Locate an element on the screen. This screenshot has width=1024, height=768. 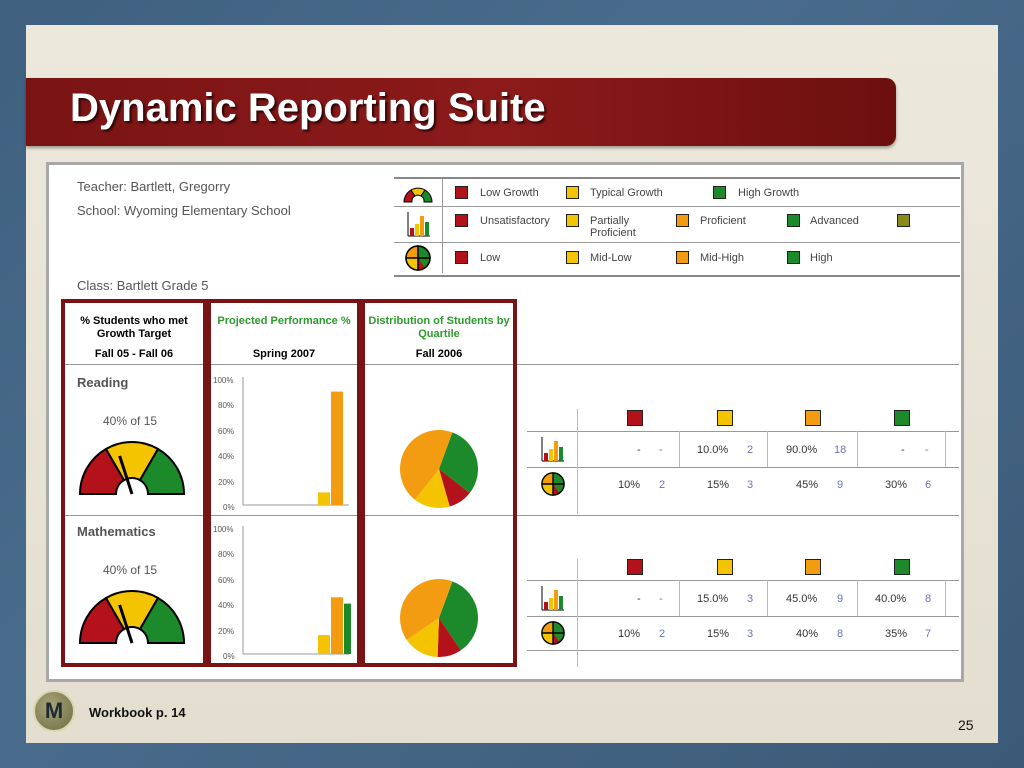
table-cell-pct: 30% is located at coordinates (896, 485).